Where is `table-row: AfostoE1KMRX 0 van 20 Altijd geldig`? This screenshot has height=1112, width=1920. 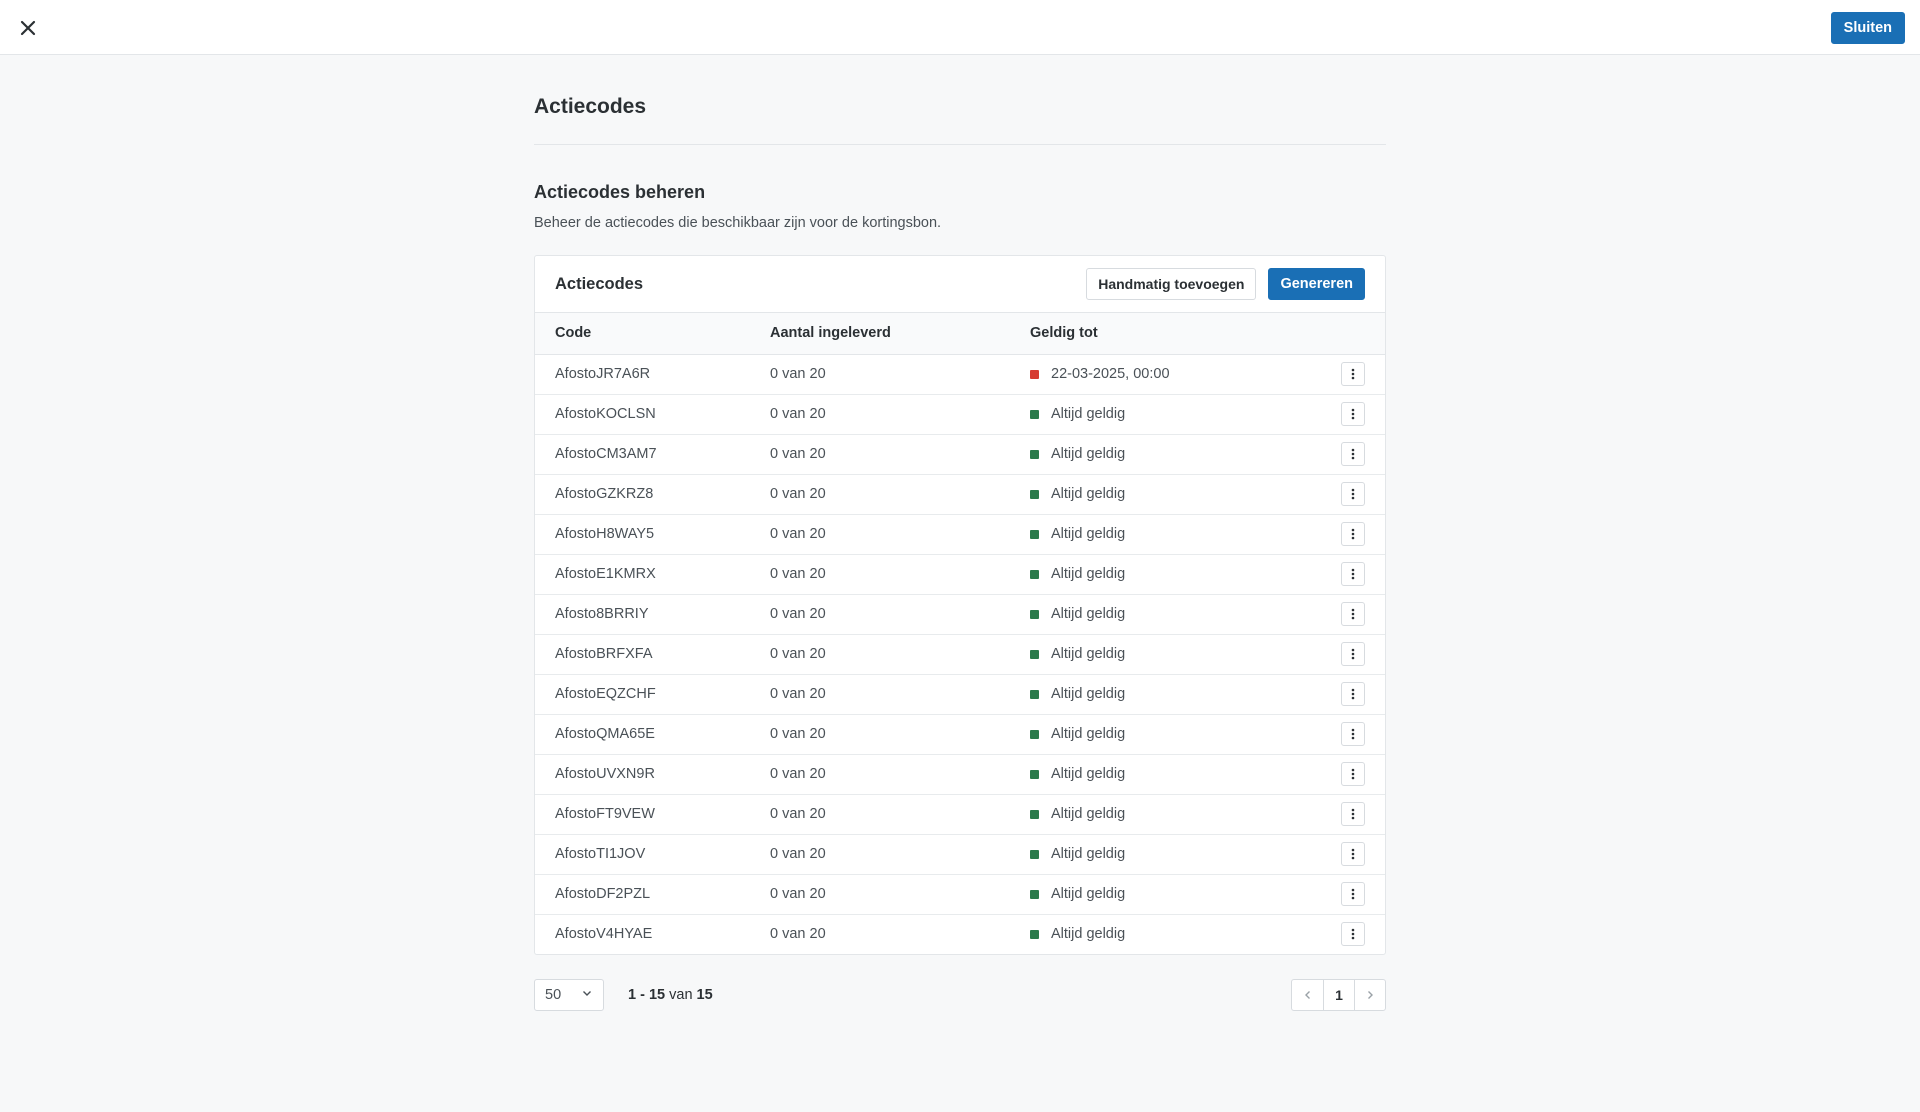 table-row: AfostoE1KMRX 0 van 20 Altijd geldig is located at coordinates (960, 573).